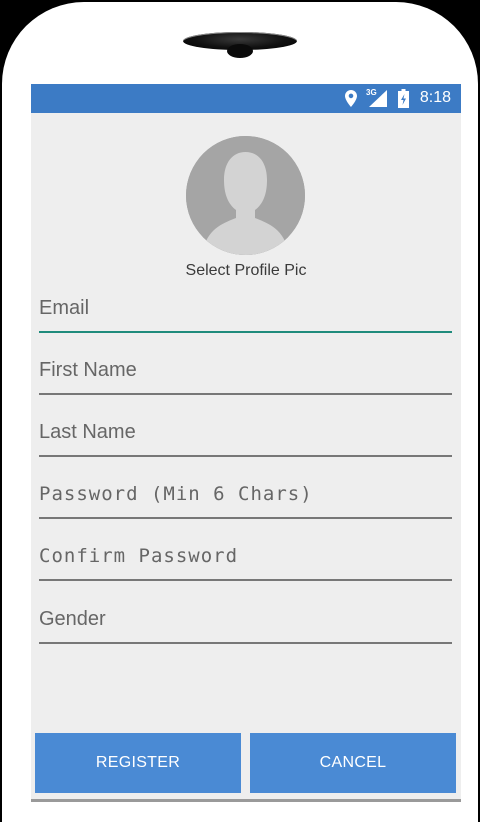 The height and width of the screenshot is (822, 480). What do you see at coordinates (246, 271) in the screenshot?
I see `select-profile-pic-label: Select Profile Pic` at bounding box center [246, 271].